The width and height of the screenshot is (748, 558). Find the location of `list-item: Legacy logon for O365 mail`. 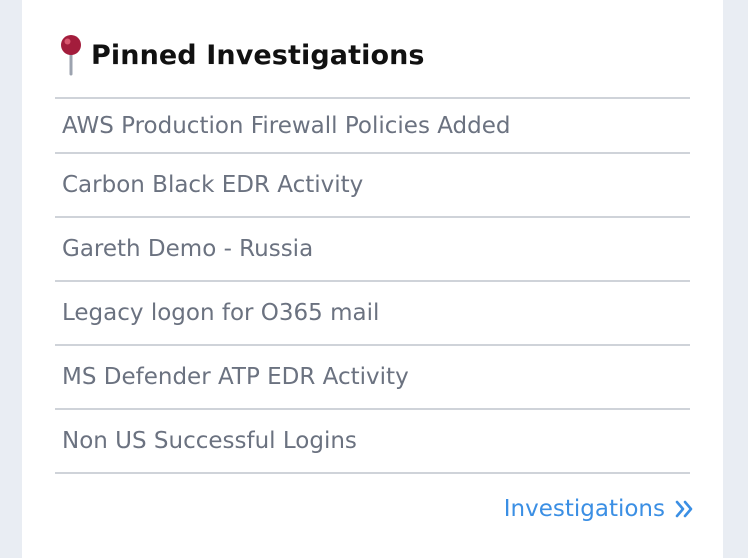

list-item: Legacy logon for O365 mail is located at coordinates (372, 314).